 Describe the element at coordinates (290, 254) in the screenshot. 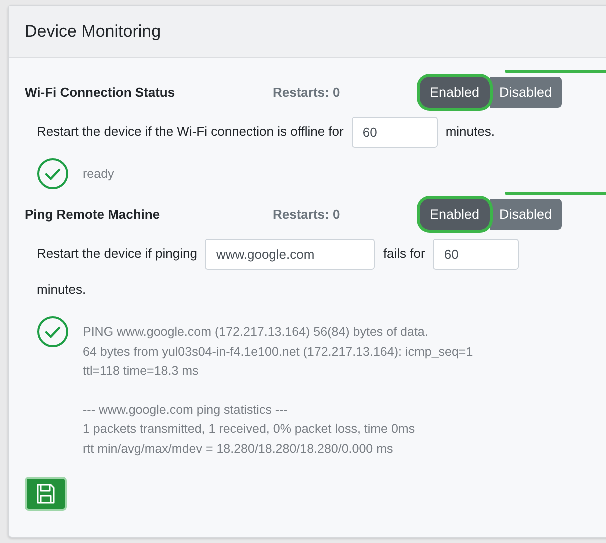

I see `input-field: www.google.com` at that location.